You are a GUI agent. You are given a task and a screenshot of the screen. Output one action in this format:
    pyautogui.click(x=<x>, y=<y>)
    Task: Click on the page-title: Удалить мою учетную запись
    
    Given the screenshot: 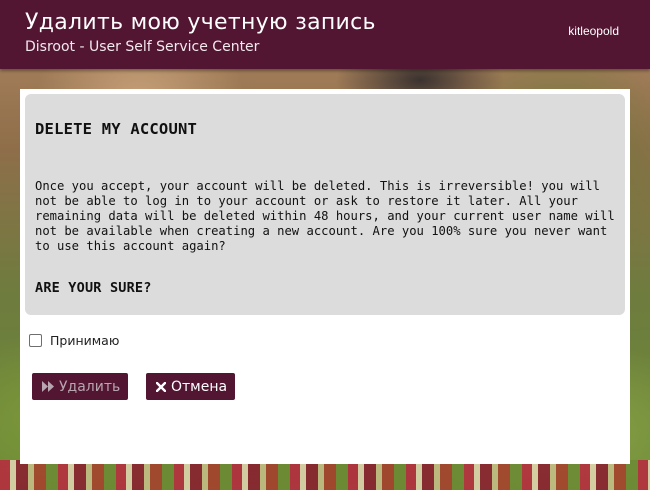 What is the action you would take?
    pyautogui.click(x=200, y=22)
    